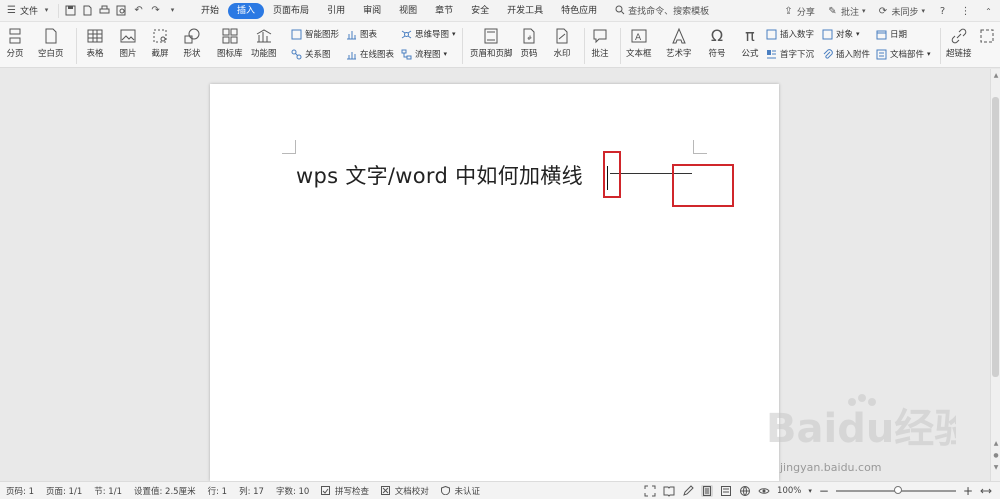 This screenshot has width=1000, height=499. Describe the element at coordinates (688, 491) in the screenshot. I see `edit-view-icon` at that location.